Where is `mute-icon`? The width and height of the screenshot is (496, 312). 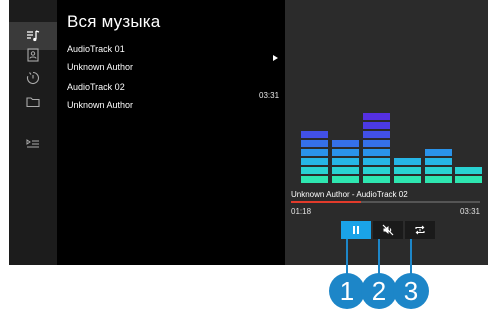 mute-icon is located at coordinates (388, 230).